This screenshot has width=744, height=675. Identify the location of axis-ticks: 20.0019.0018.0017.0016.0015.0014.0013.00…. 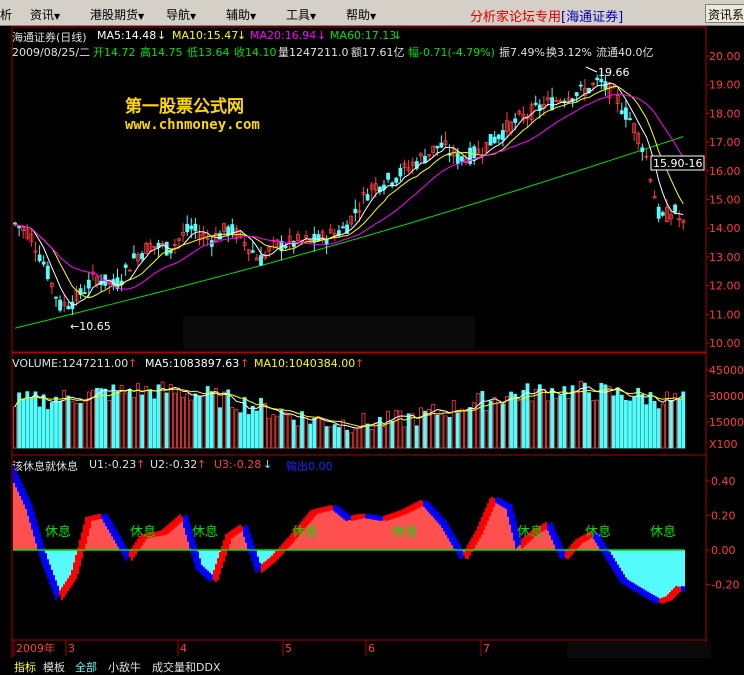
(725, 321).